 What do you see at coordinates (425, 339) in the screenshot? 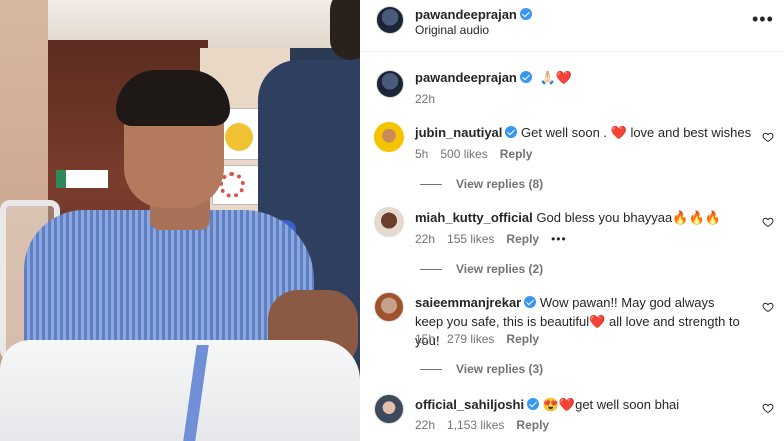
I see `comment-time: 15h` at bounding box center [425, 339].